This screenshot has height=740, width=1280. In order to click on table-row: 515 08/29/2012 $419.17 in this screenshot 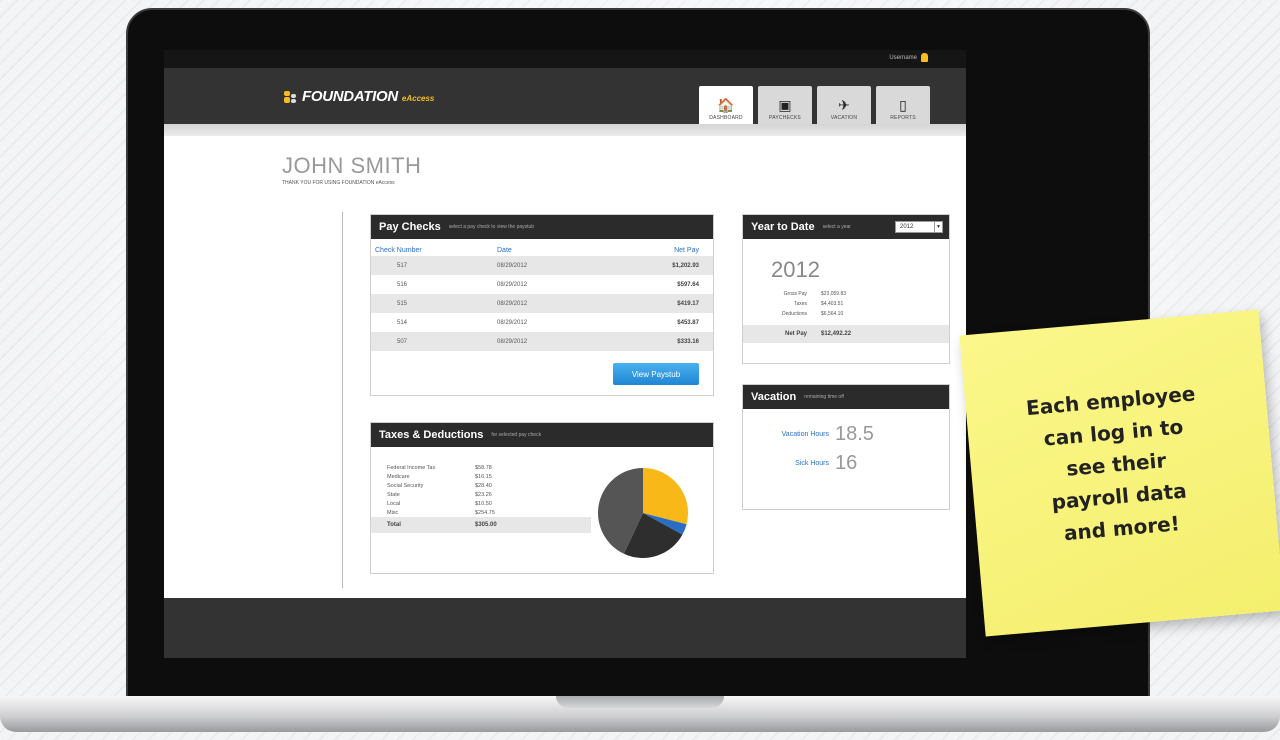, I will do `click(542, 303)`.